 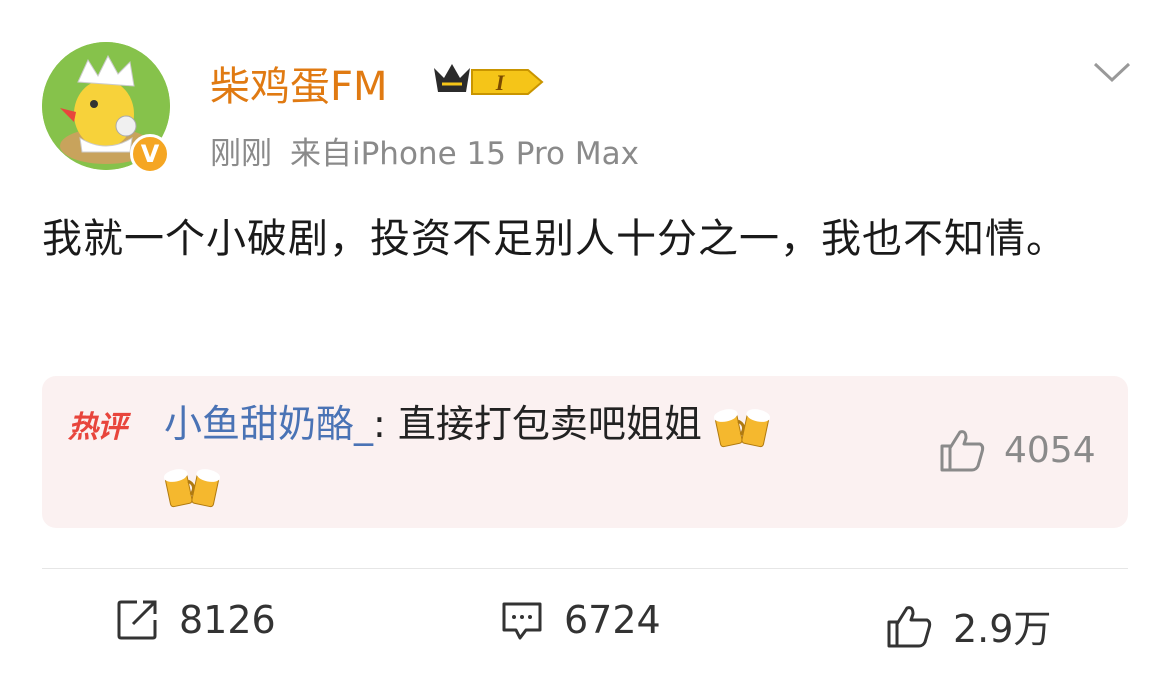 I want to click on verified-badge: V, so click(x=150, y=154).